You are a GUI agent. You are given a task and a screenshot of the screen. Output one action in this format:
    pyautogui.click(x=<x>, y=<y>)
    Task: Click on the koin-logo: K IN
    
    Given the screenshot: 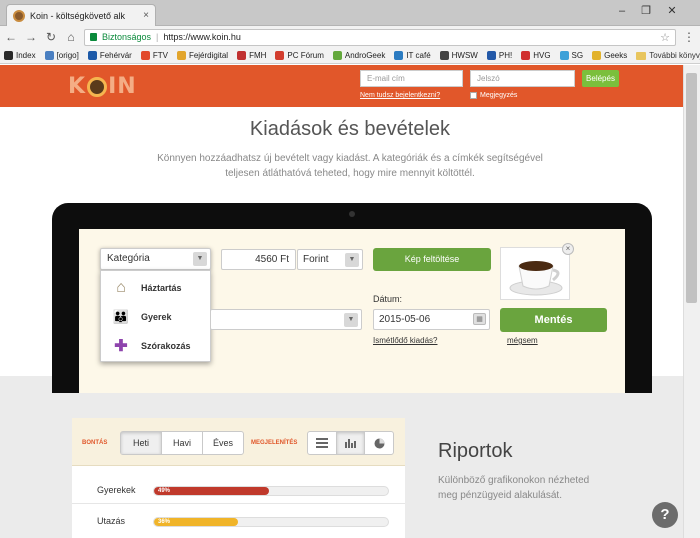 What is the action you would take?
    pyautogui.click(x=102, y=86)
    